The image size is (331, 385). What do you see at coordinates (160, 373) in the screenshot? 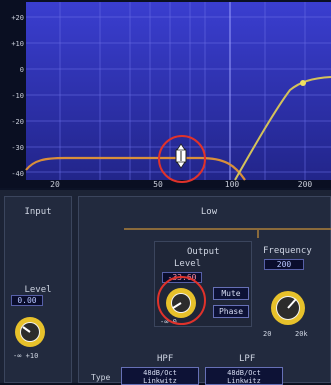
I see `hpf-type-slope: 48dB/Oct` at bounding box center [160, 373].